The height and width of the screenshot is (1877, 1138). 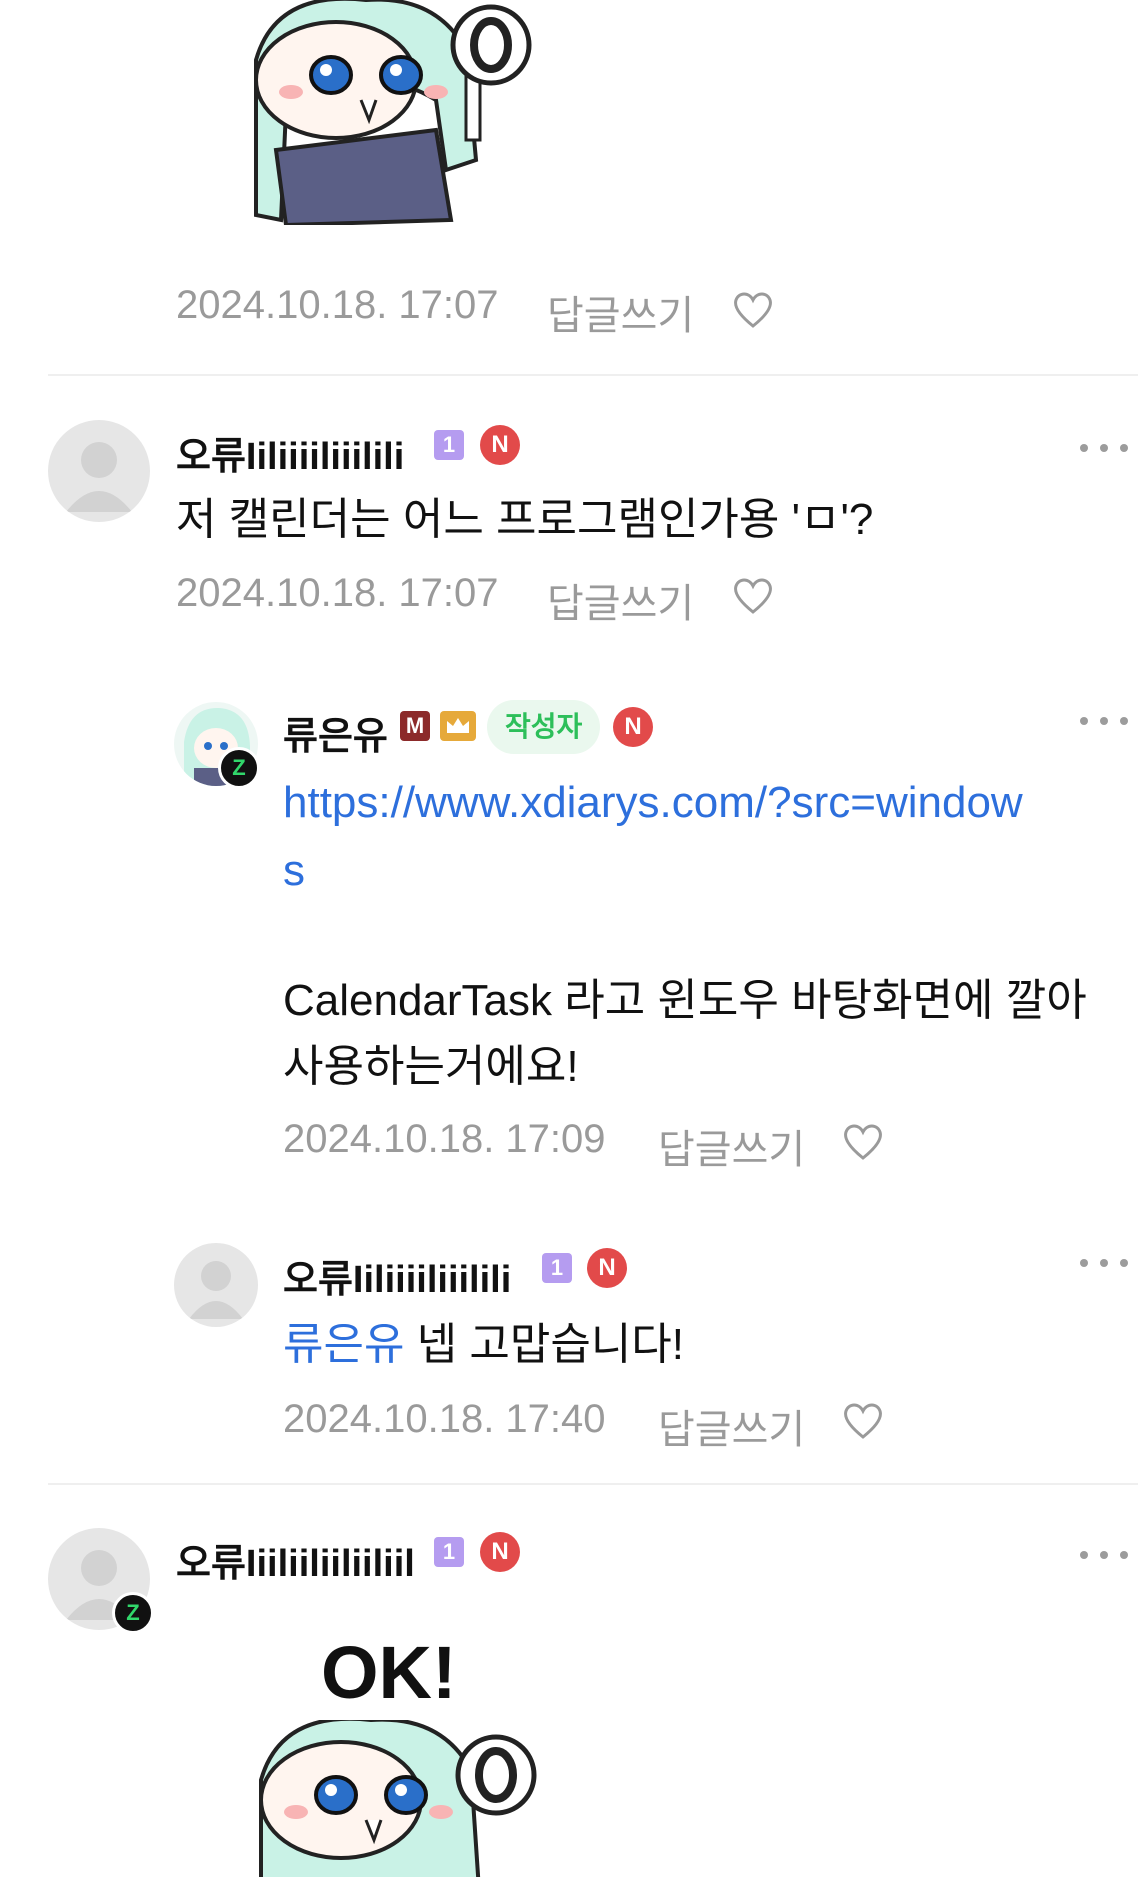 I want to click on comment-author: 류은유, so click(x=335, y=732).